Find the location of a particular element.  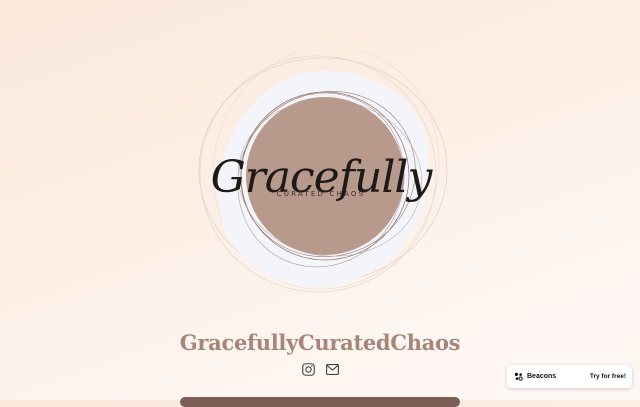

email-link is located at coordinates (332, 369).